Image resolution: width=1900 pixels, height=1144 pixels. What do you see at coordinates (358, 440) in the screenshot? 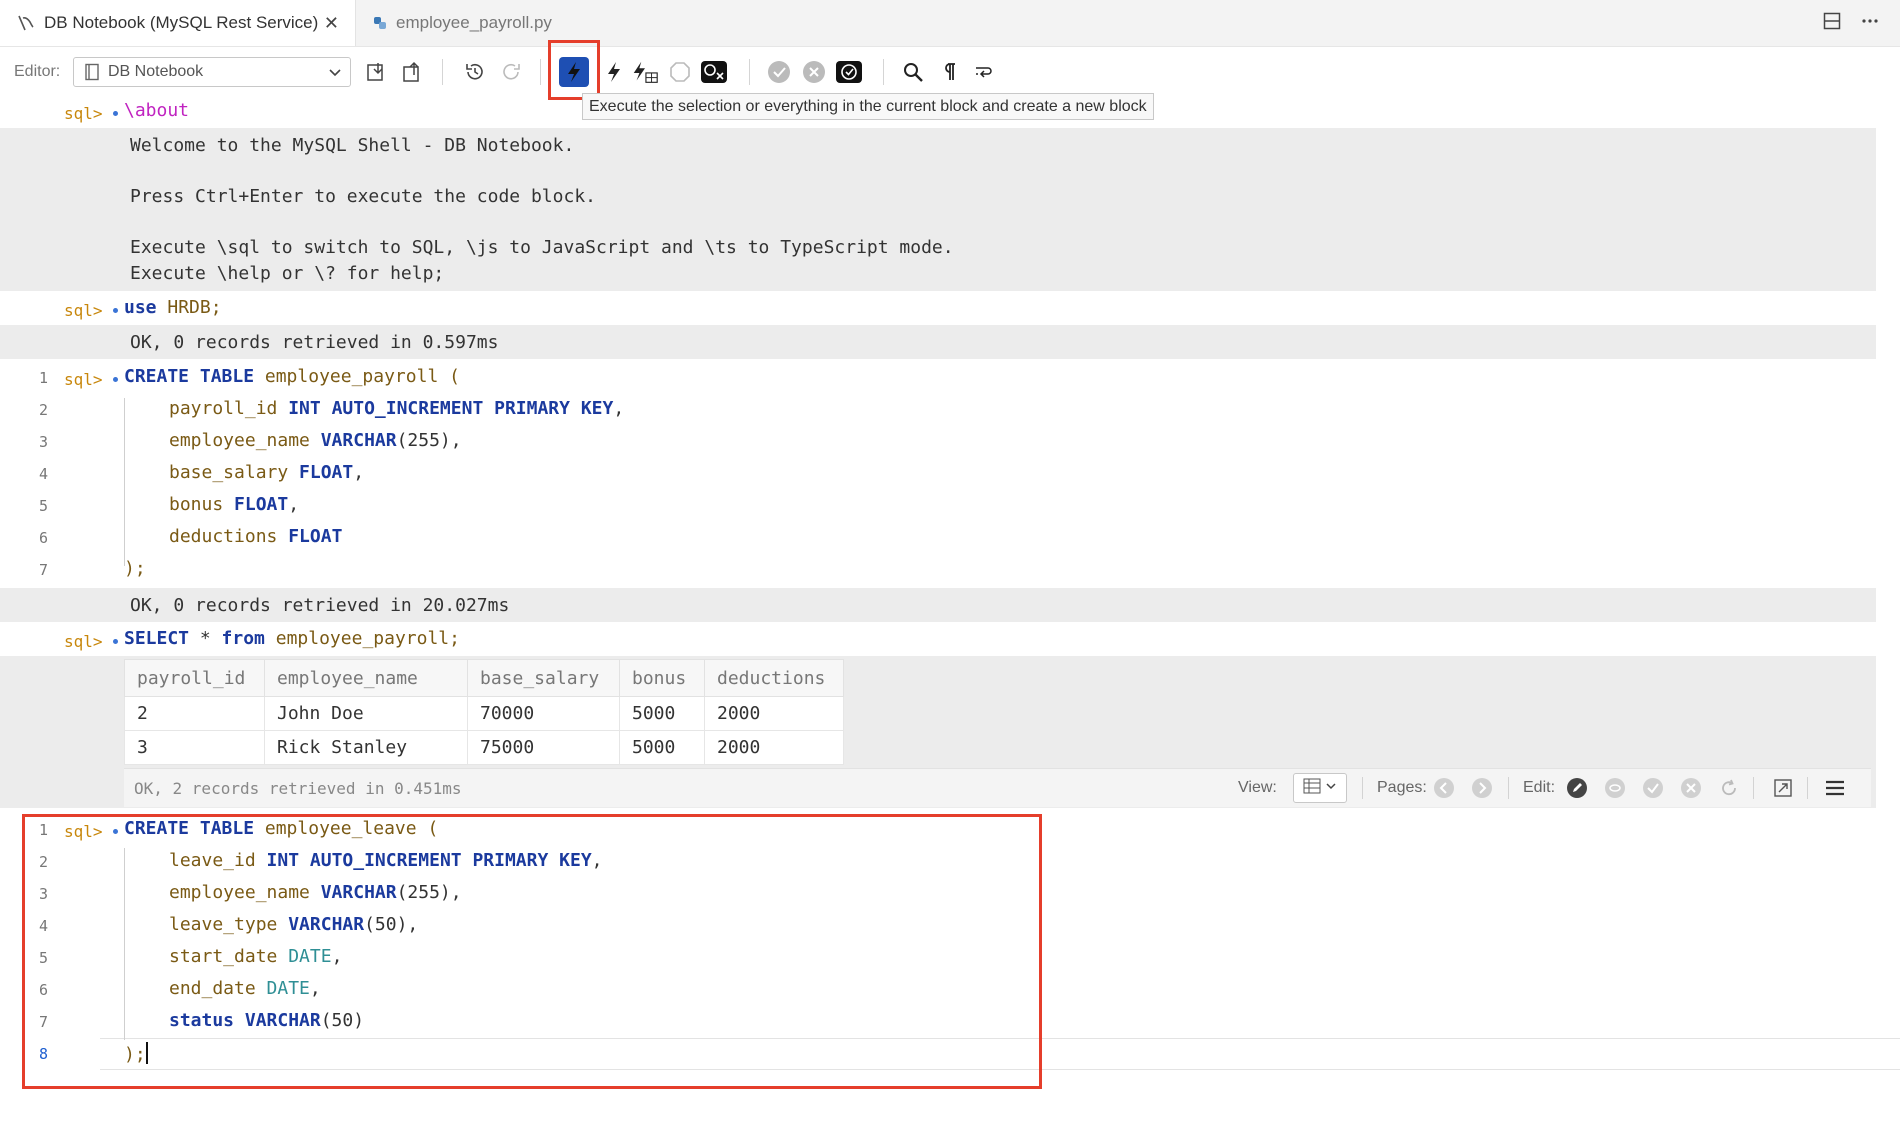
I see `sql-keyword: VARCHAR` at bounding box center [358, 440].